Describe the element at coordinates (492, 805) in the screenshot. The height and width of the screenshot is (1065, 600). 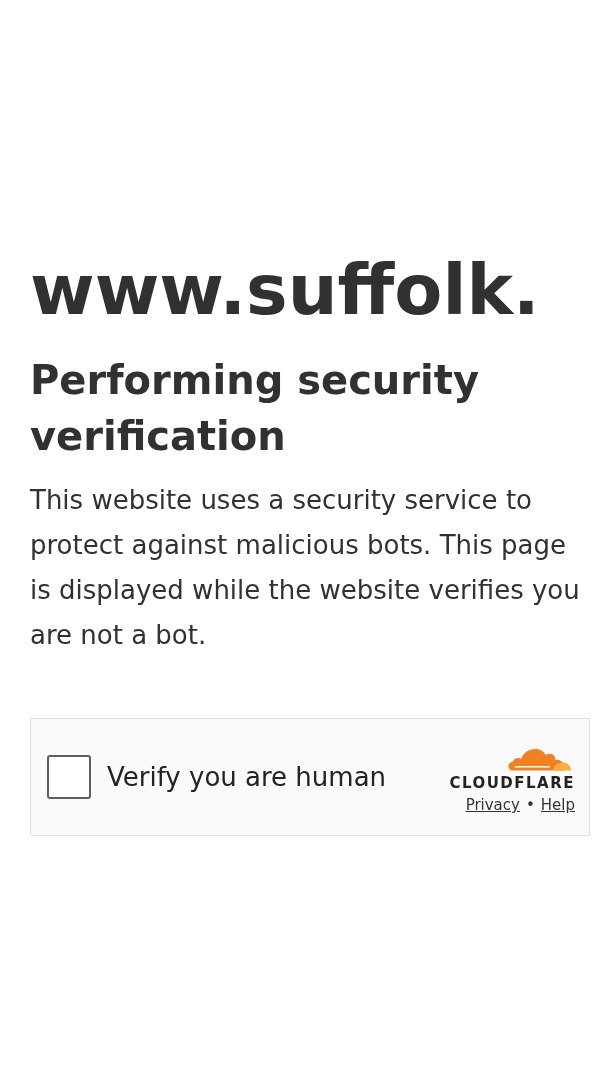
I see `footer-link: Privacy` at that location.